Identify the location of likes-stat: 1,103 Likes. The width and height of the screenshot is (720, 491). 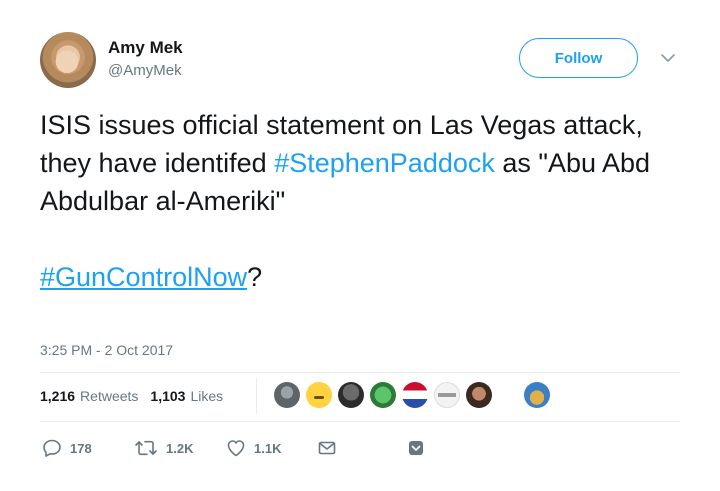
(186, 396).